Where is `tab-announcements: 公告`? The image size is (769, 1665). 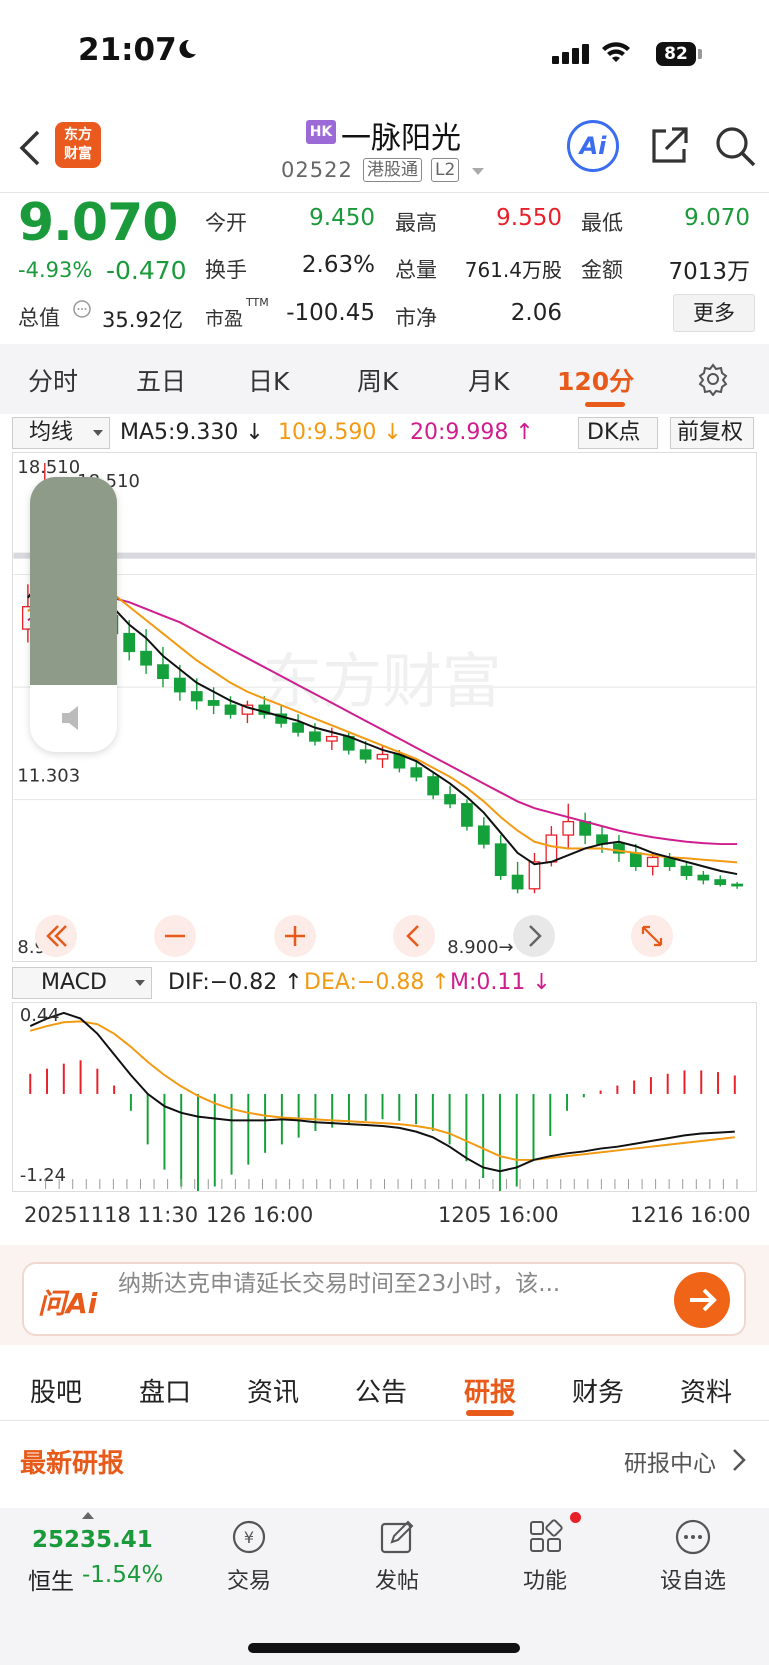 tab-announcements: 公告 is located at coordinates (381, 1390).